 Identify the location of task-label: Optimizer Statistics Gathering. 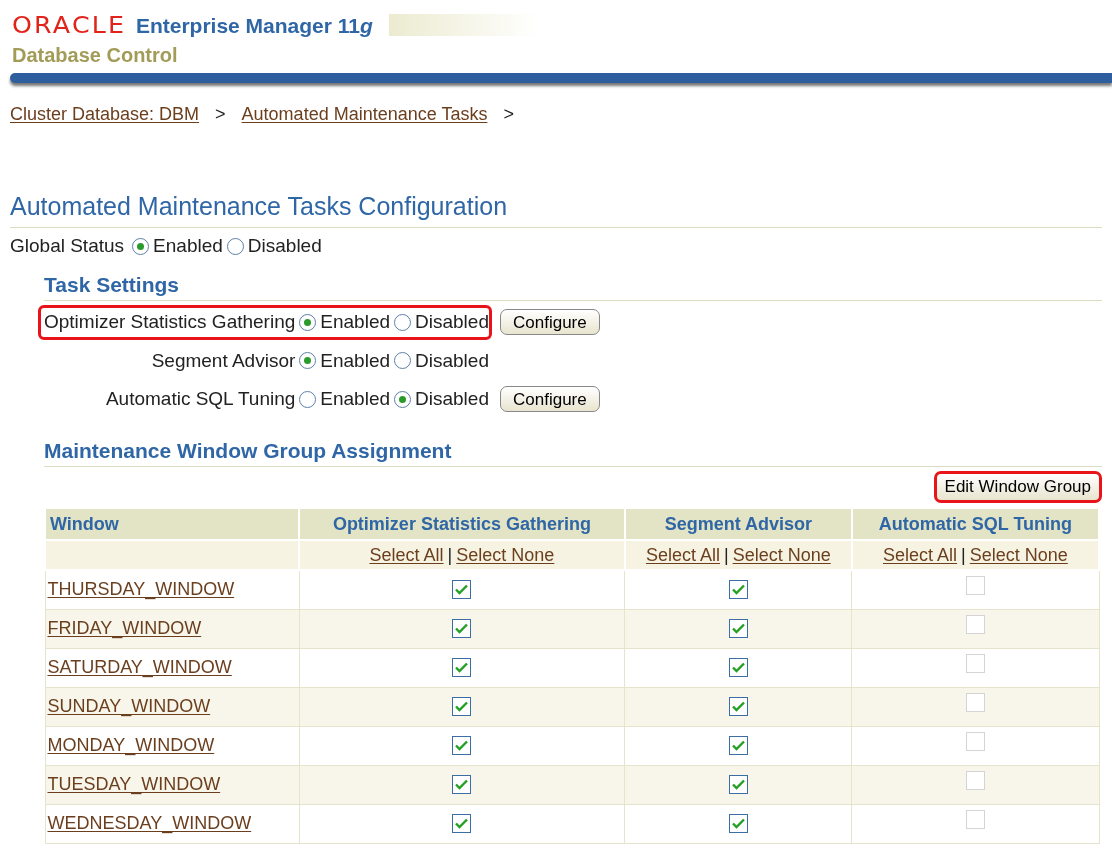
(170, 322).